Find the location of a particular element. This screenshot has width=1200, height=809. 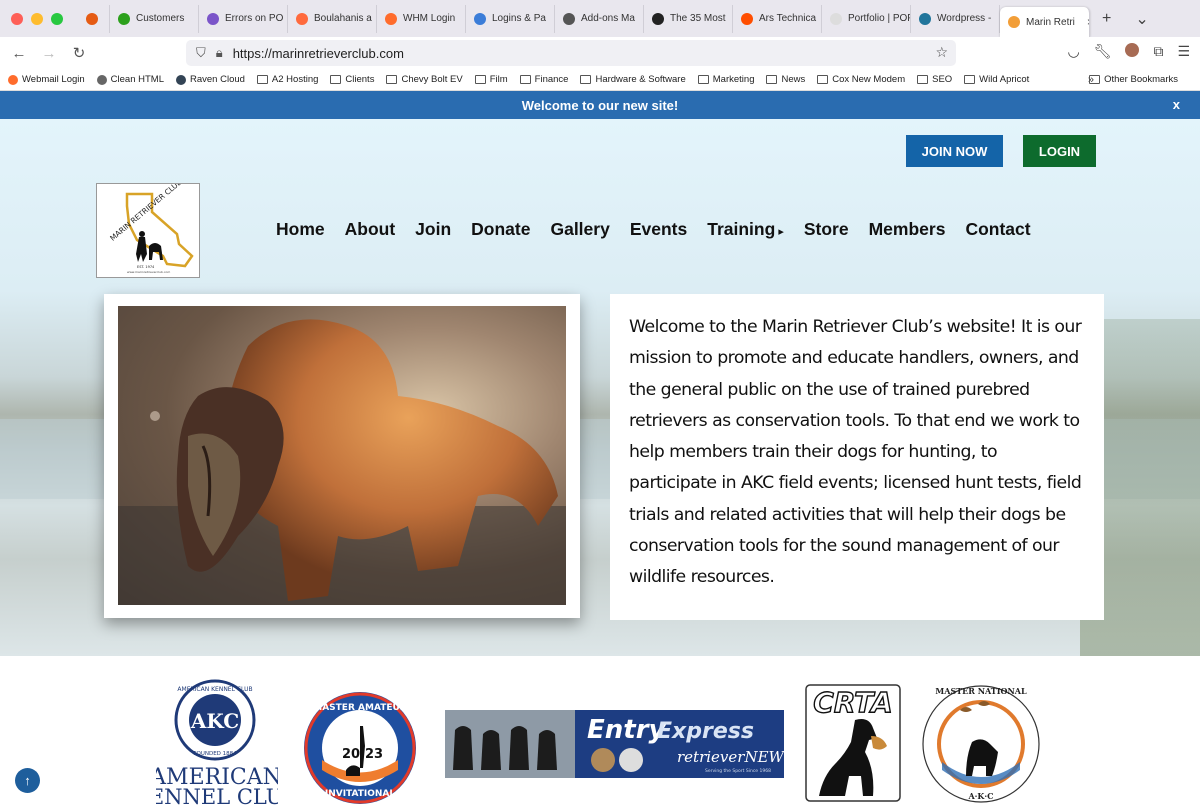

address-bar: ⛉ 🔒︎ https://marinretrieverclub.com ☆ is located at coordinates (571, 53).